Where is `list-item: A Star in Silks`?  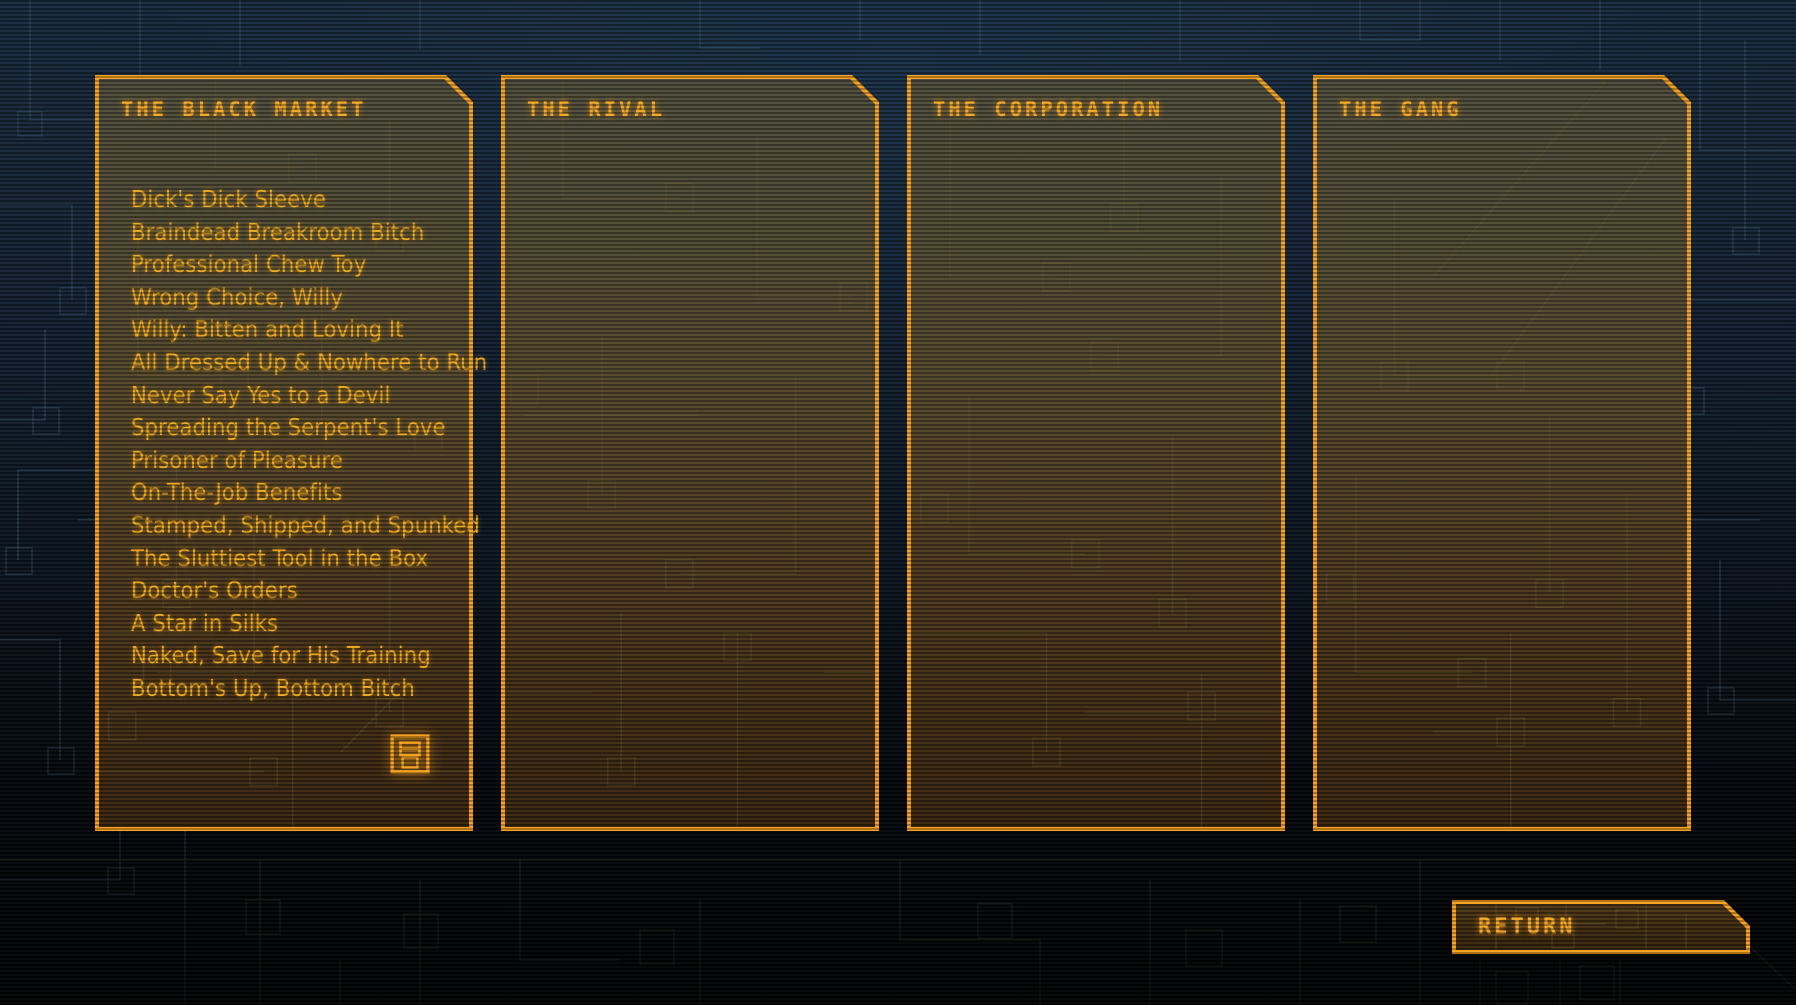
list-item: A Star in Silks is located at coordinates (293, 623).